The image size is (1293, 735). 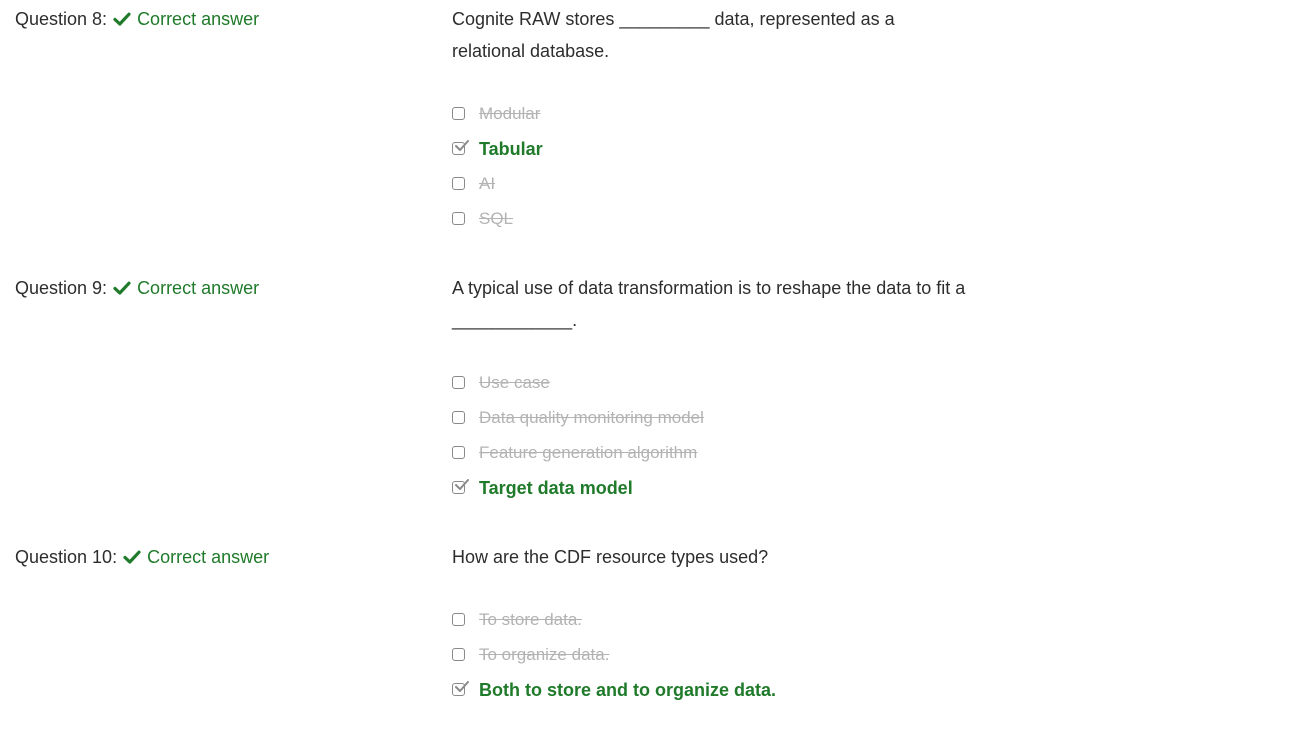 I want to click on option-tabular: Tabular, so click(x=712, y=148).